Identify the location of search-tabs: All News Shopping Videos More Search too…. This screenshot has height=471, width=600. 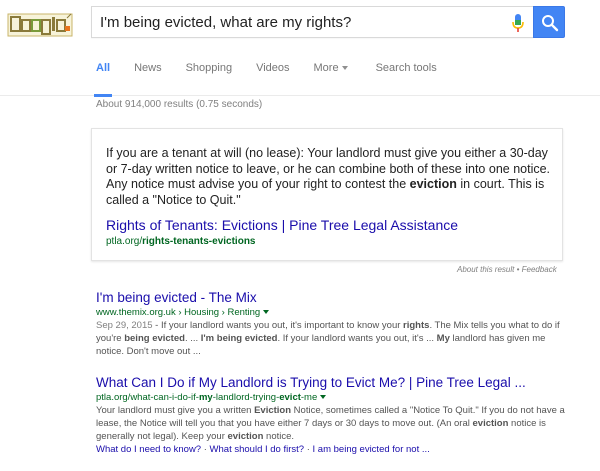
(277, 77).